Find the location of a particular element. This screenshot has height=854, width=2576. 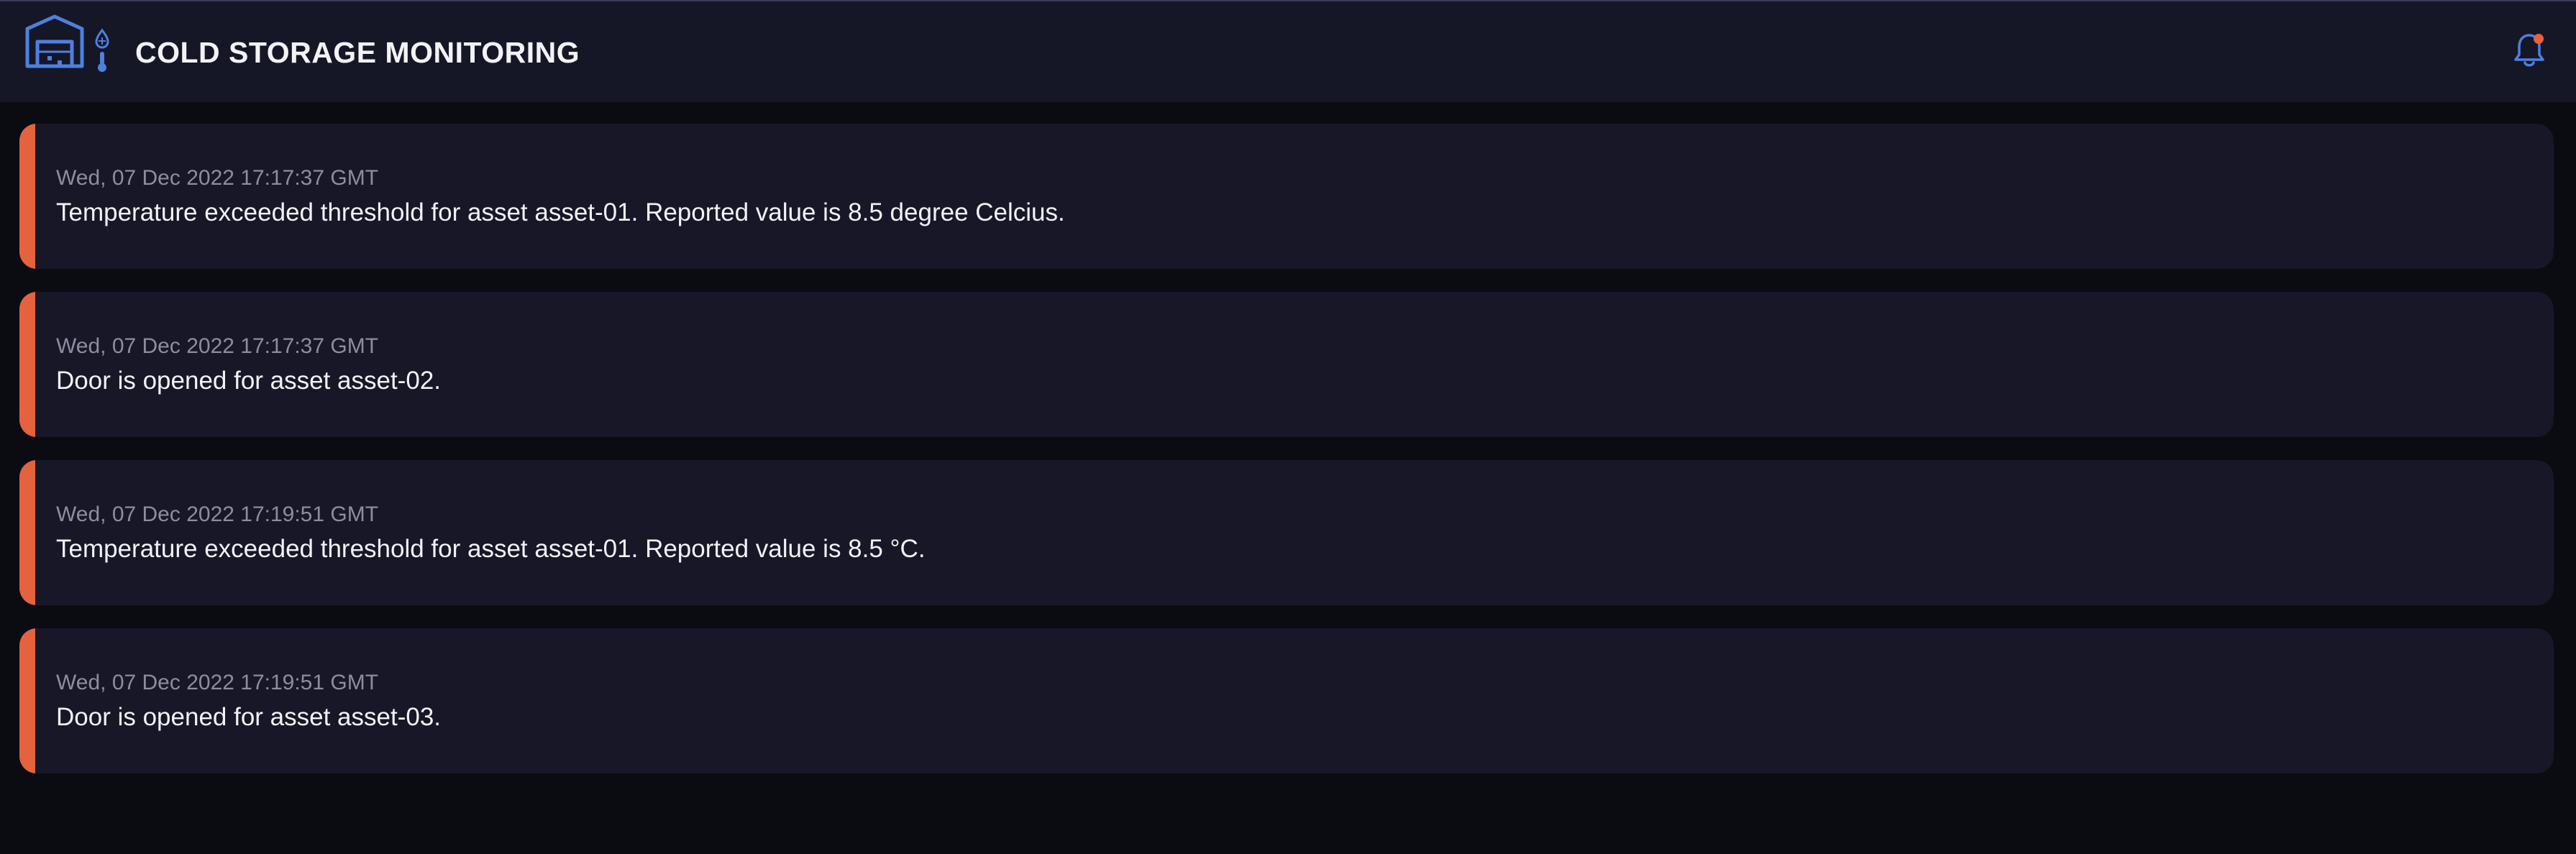

alert-message: Door is opened for asset asset-03. is located at coordinates (249, 717).